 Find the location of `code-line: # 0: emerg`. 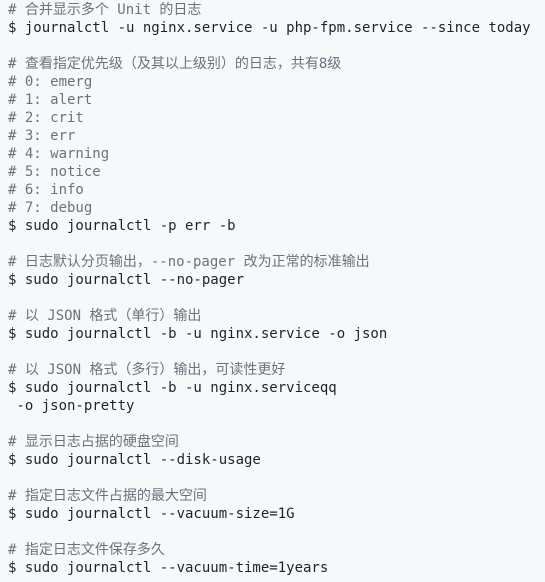

code-line: # 0: emerg is located at coordinates (50, 82).